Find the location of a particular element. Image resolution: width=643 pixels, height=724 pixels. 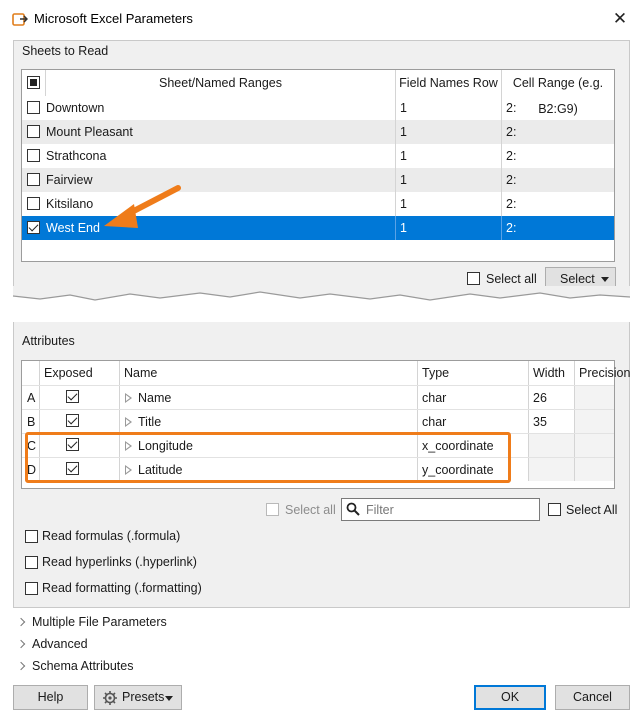

section-multiple-file-parameters: Multiple File Parameters is located at coordinates (91, 622).